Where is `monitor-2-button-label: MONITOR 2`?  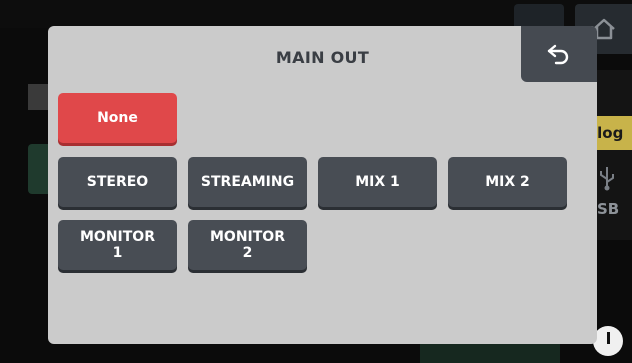
monitor-2-button-label: MONITOR 2 is located at coordinates (247, 245).